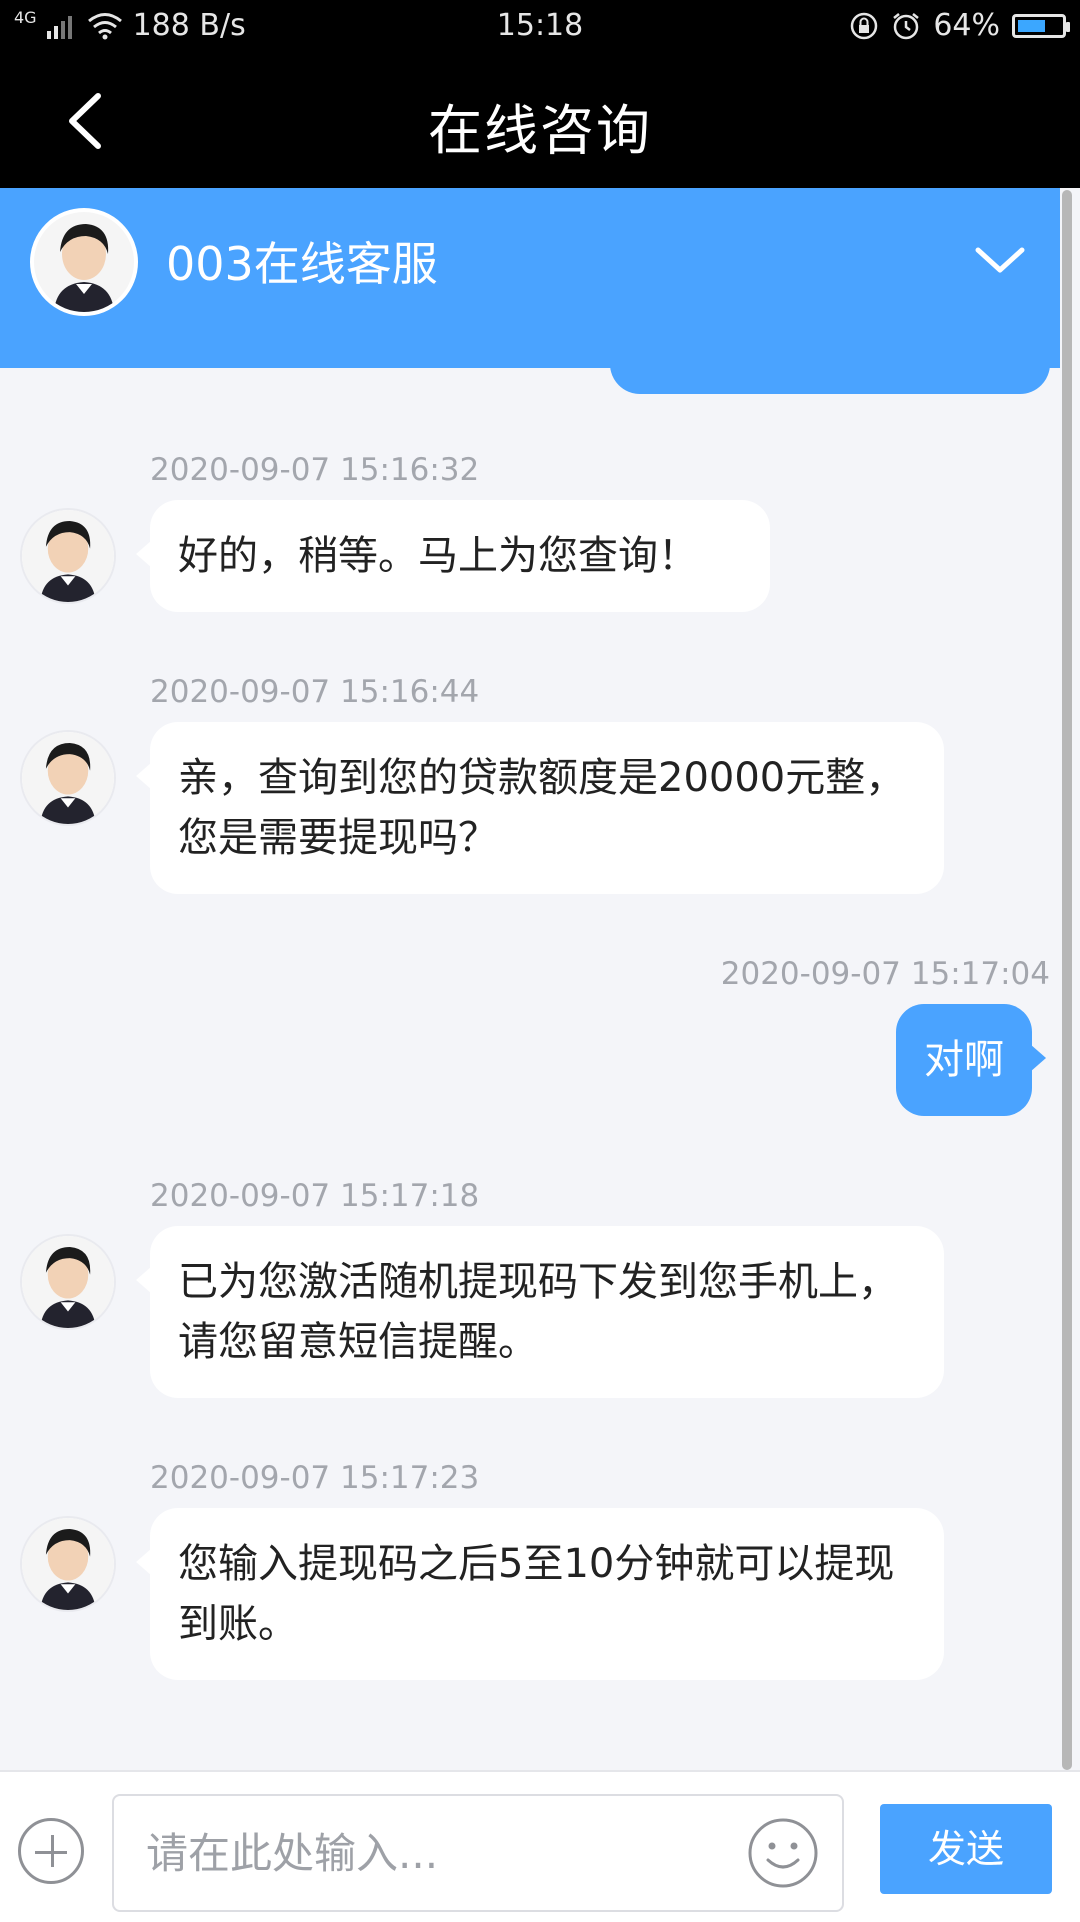 The width and height of the screenshot is (1080, 1922). I want to click on agent-name: 003在线客服, so click(302, 264).